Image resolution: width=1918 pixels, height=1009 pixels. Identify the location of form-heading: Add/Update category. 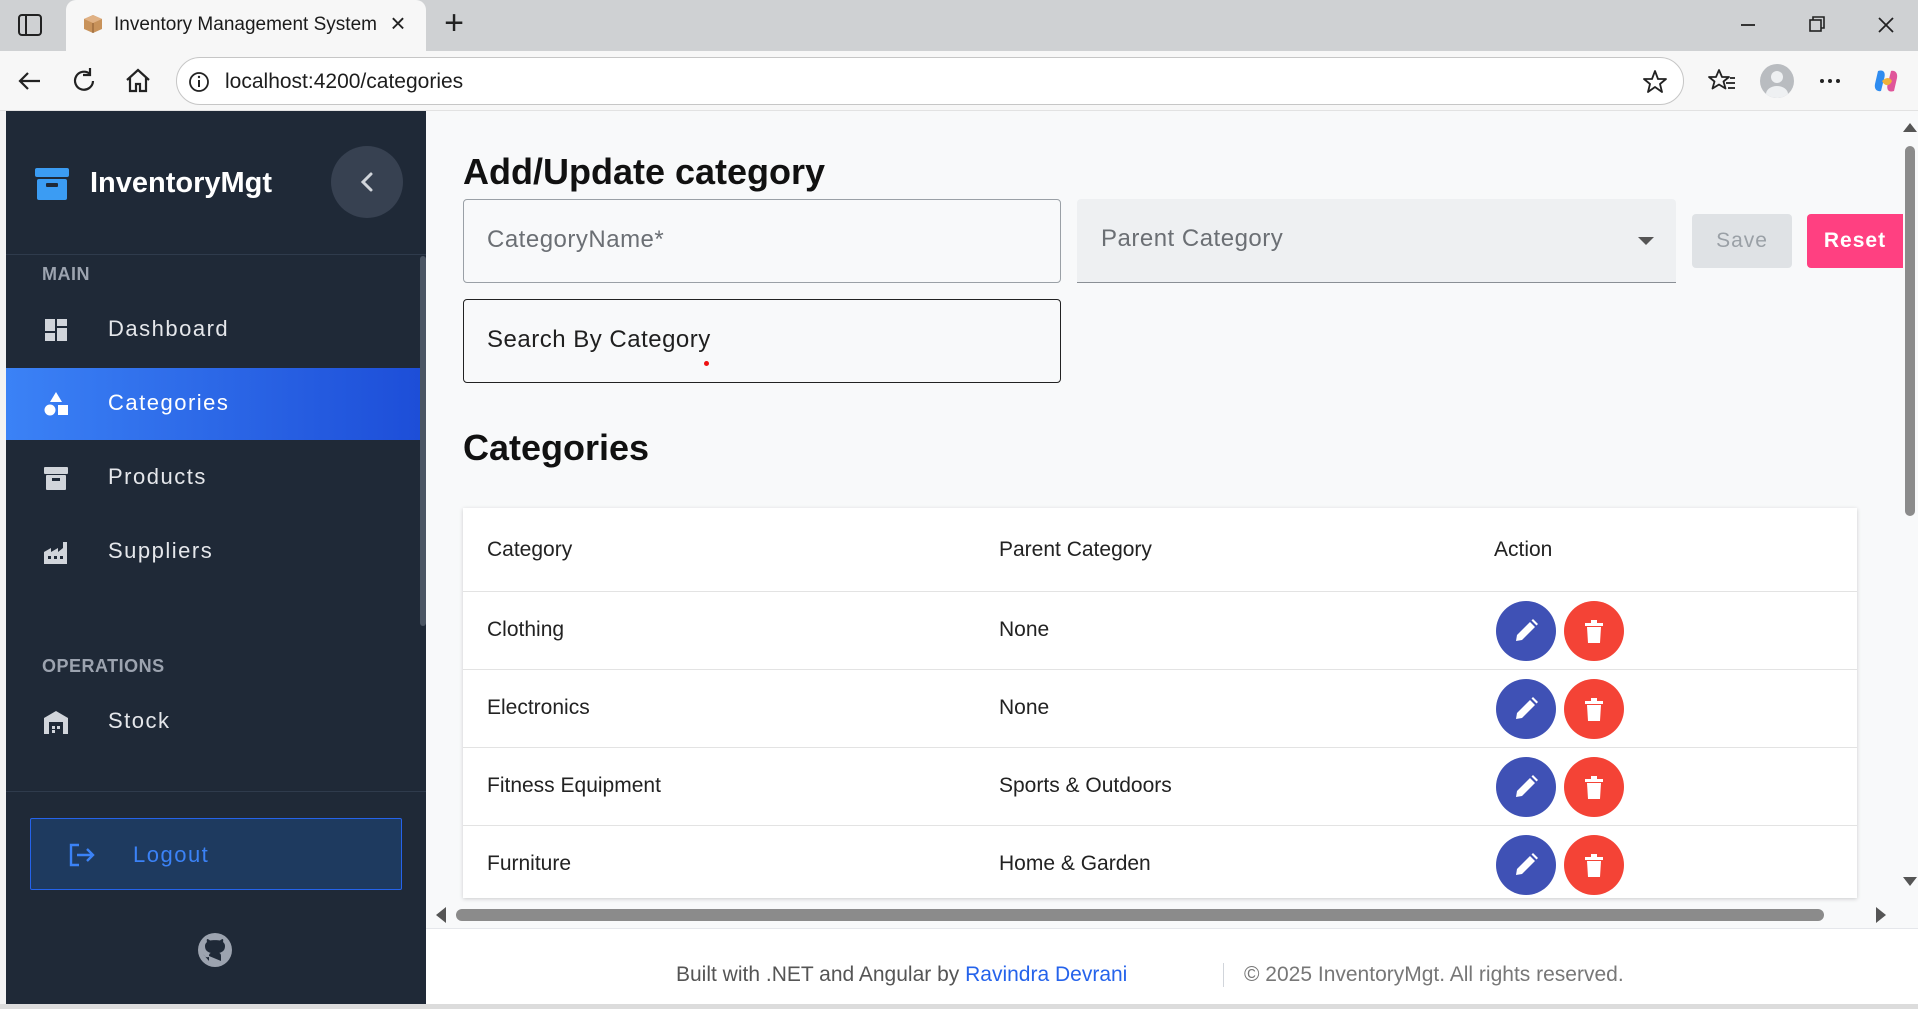
(644, 171).